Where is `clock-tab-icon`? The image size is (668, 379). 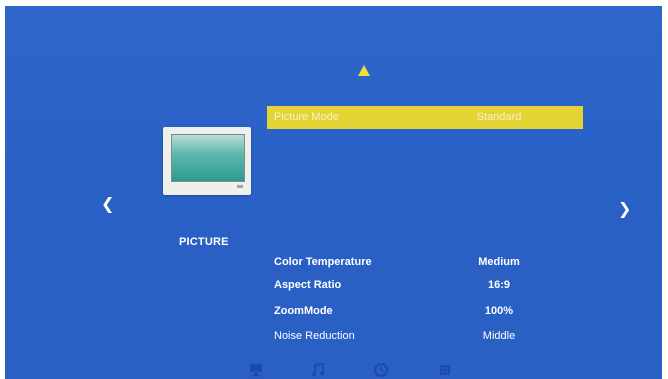 clock-tab-icon is located at coordinates (381, 370).